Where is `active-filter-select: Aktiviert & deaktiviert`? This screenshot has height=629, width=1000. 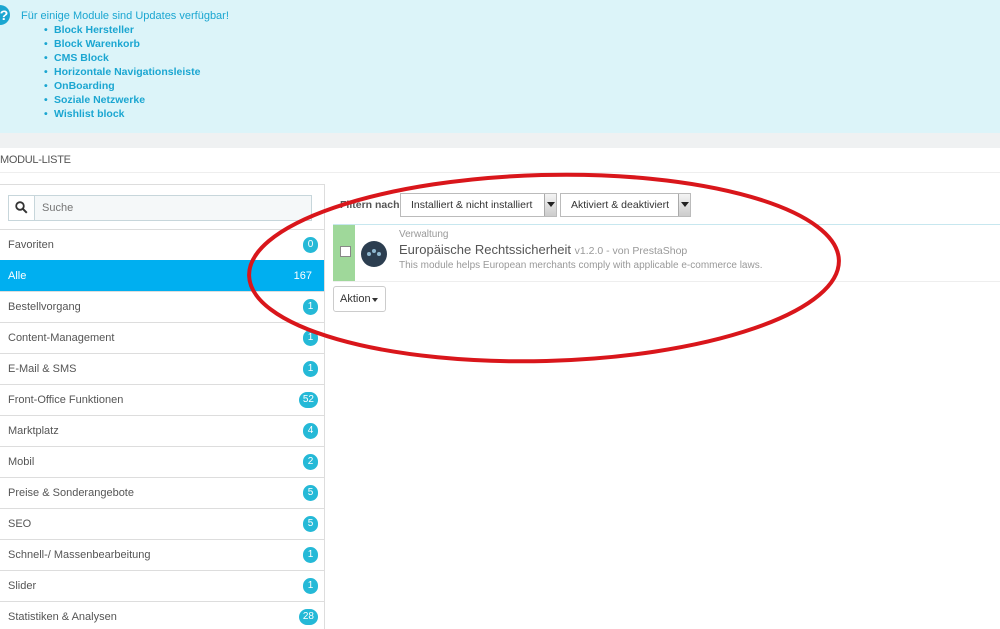 active-filter-select: Aktiviert & deaktiviert is located at coordinates (625, 205).